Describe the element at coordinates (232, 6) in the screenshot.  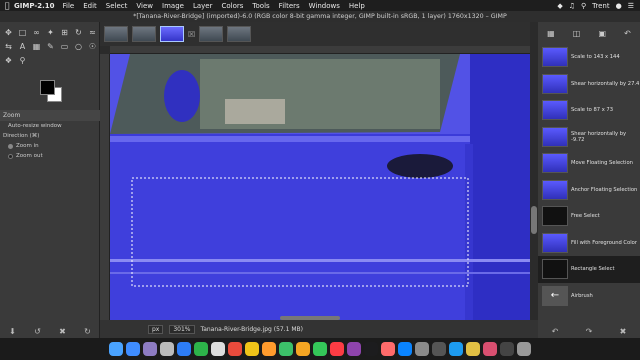
I see `menu-colors: Colors` at that location.